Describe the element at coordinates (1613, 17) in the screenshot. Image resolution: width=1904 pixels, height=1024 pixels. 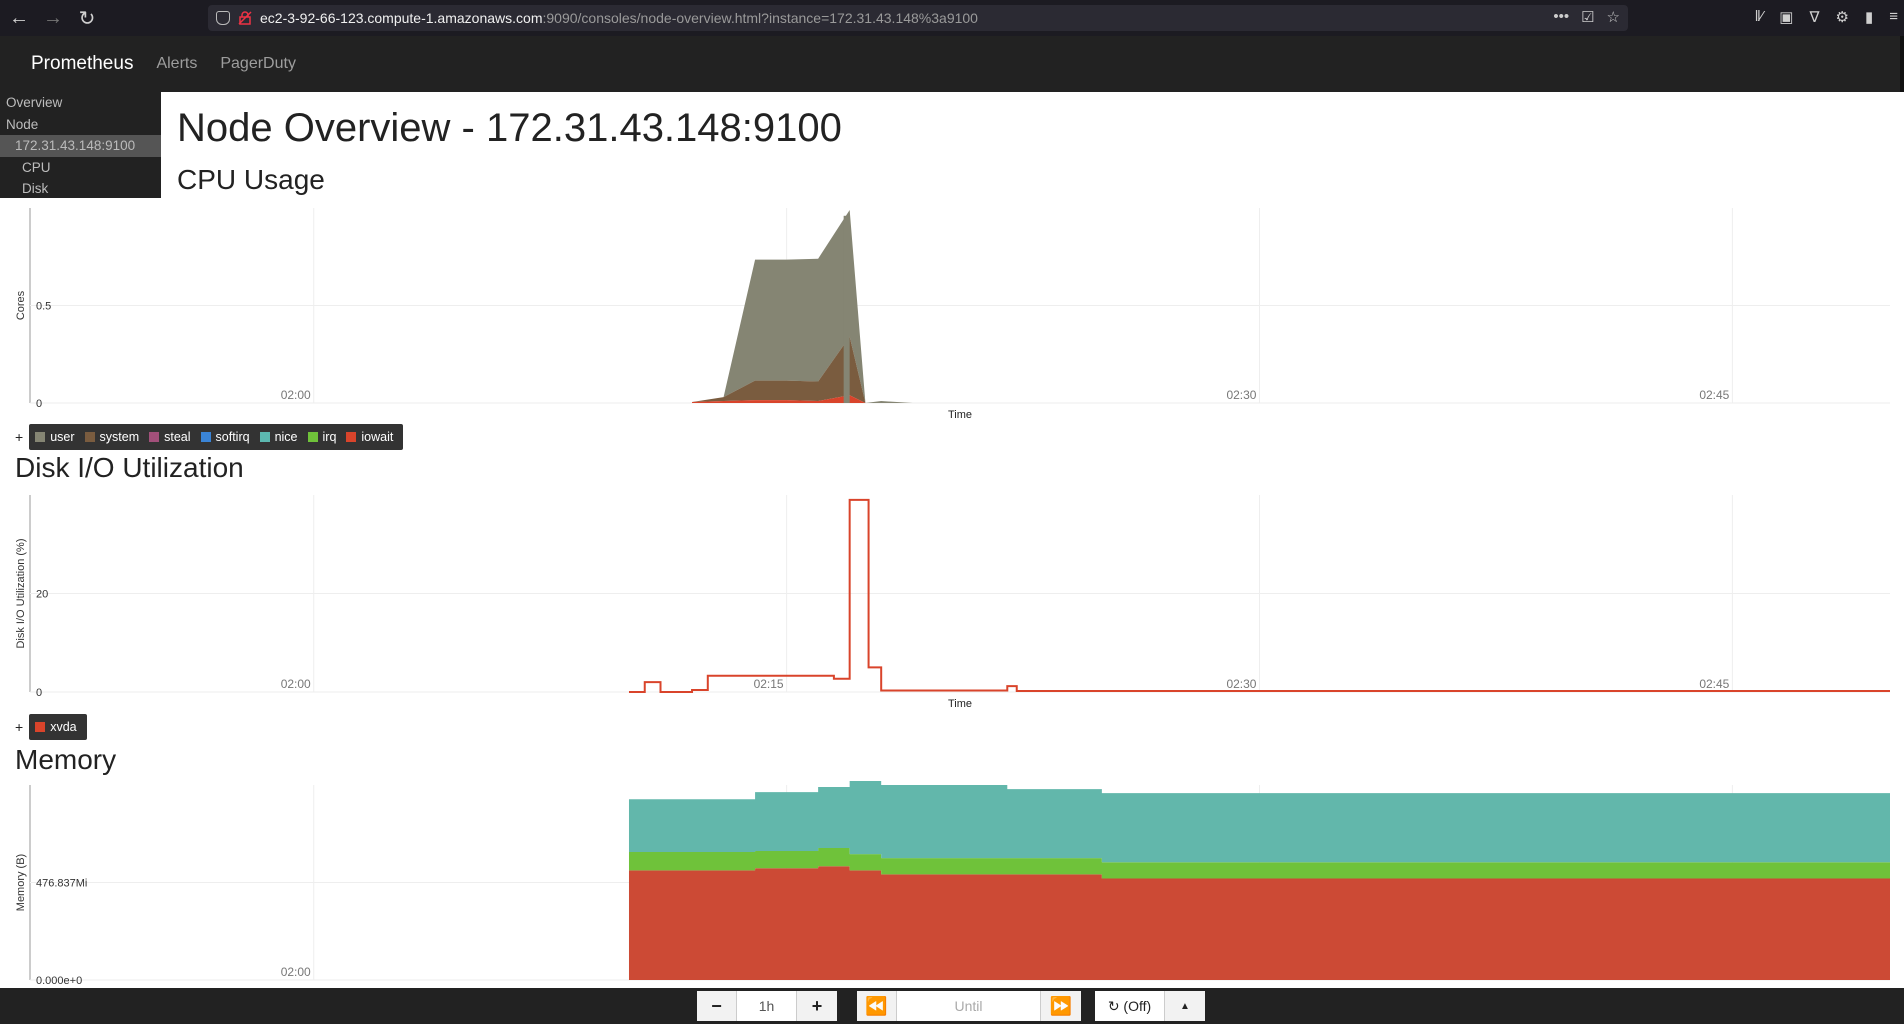
I see `star-icon: ☆` at that location.